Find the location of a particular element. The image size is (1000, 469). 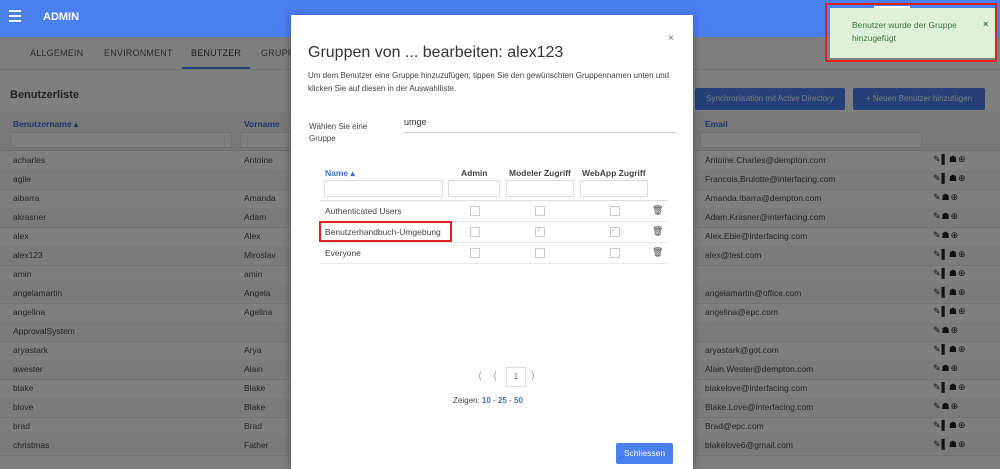

group-name-filter is located at coordinates (383, 188).